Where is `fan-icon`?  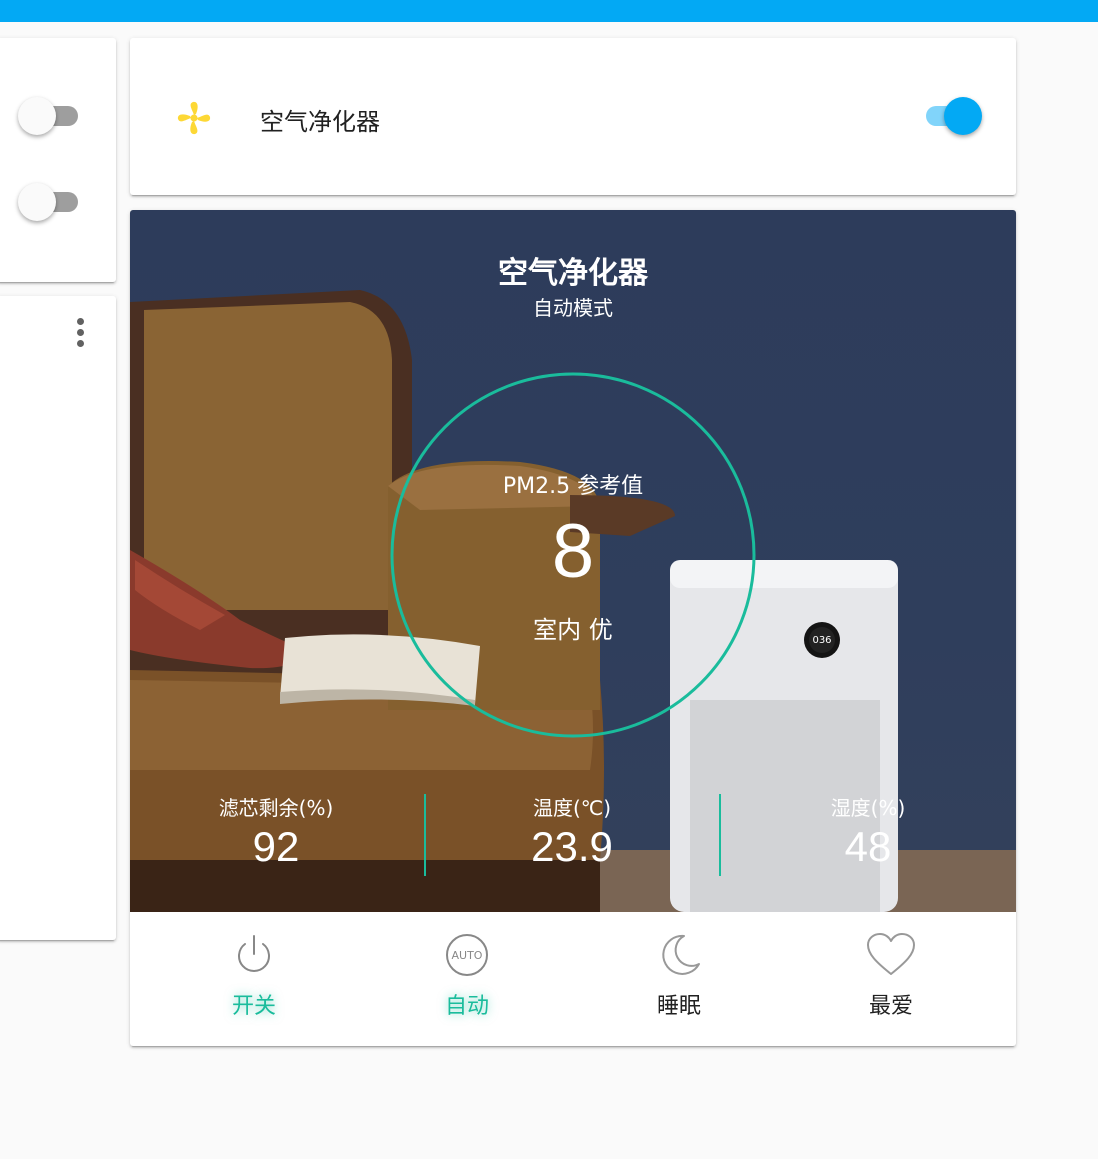
fan-icon is located at coordinates (194, 118).